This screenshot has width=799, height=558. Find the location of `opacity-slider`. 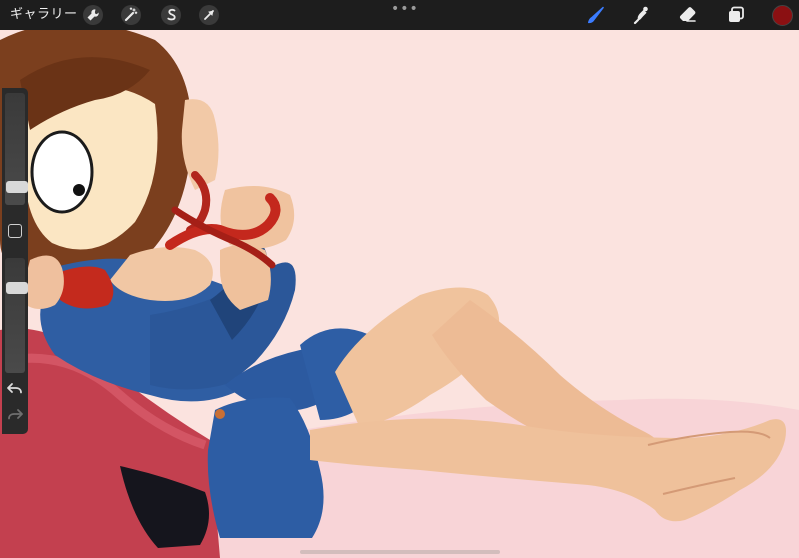

opacity-slider is located at coordinates (16, 315).